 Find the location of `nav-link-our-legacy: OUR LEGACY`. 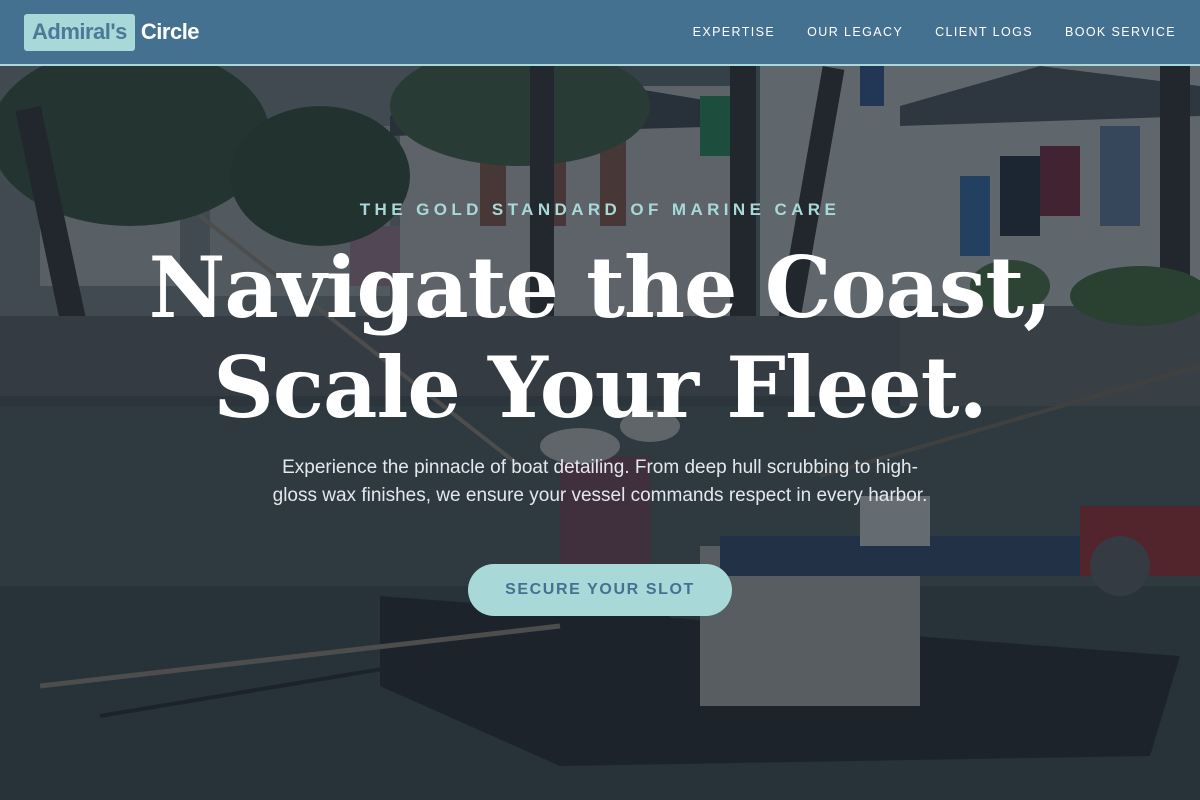

nav-link-our-legacy: OUR LEGACY is located at coordinates (855, 32).